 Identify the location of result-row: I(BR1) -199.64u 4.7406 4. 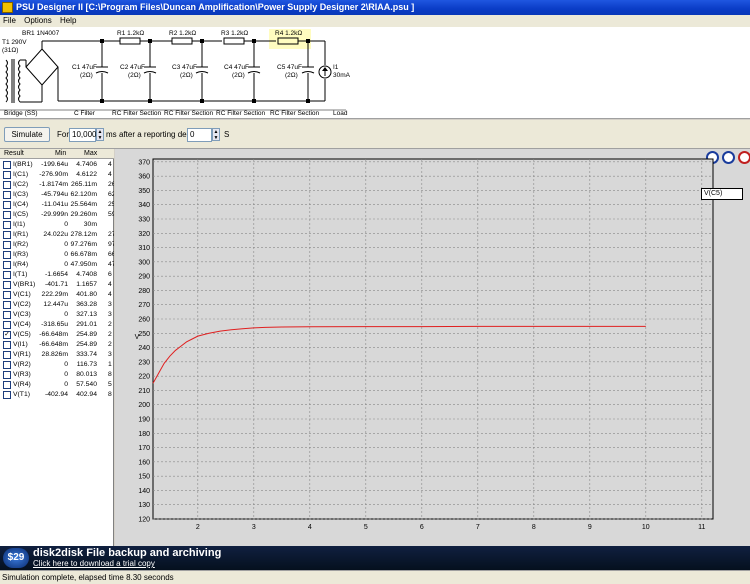
(57, 165).